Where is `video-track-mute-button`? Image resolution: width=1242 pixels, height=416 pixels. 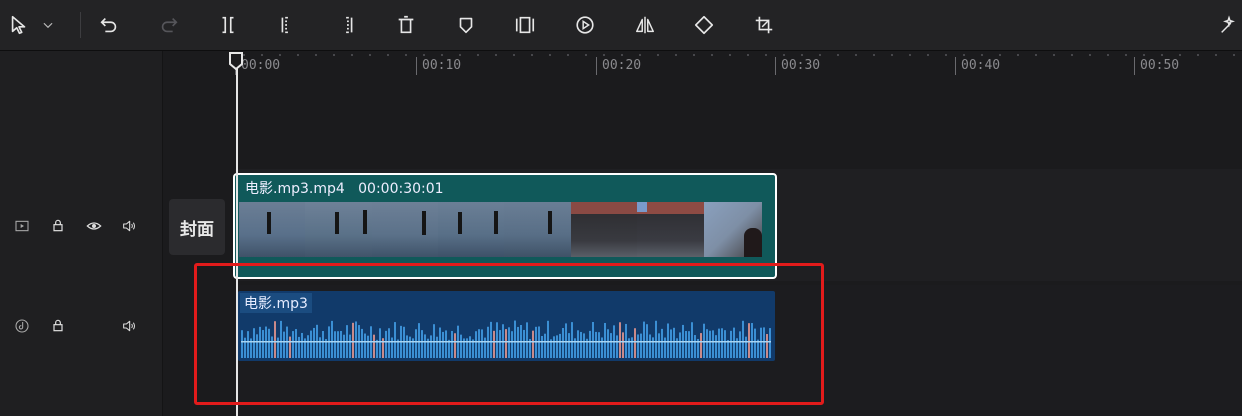 video-track-mute-button is located at coordinates (129, 226).